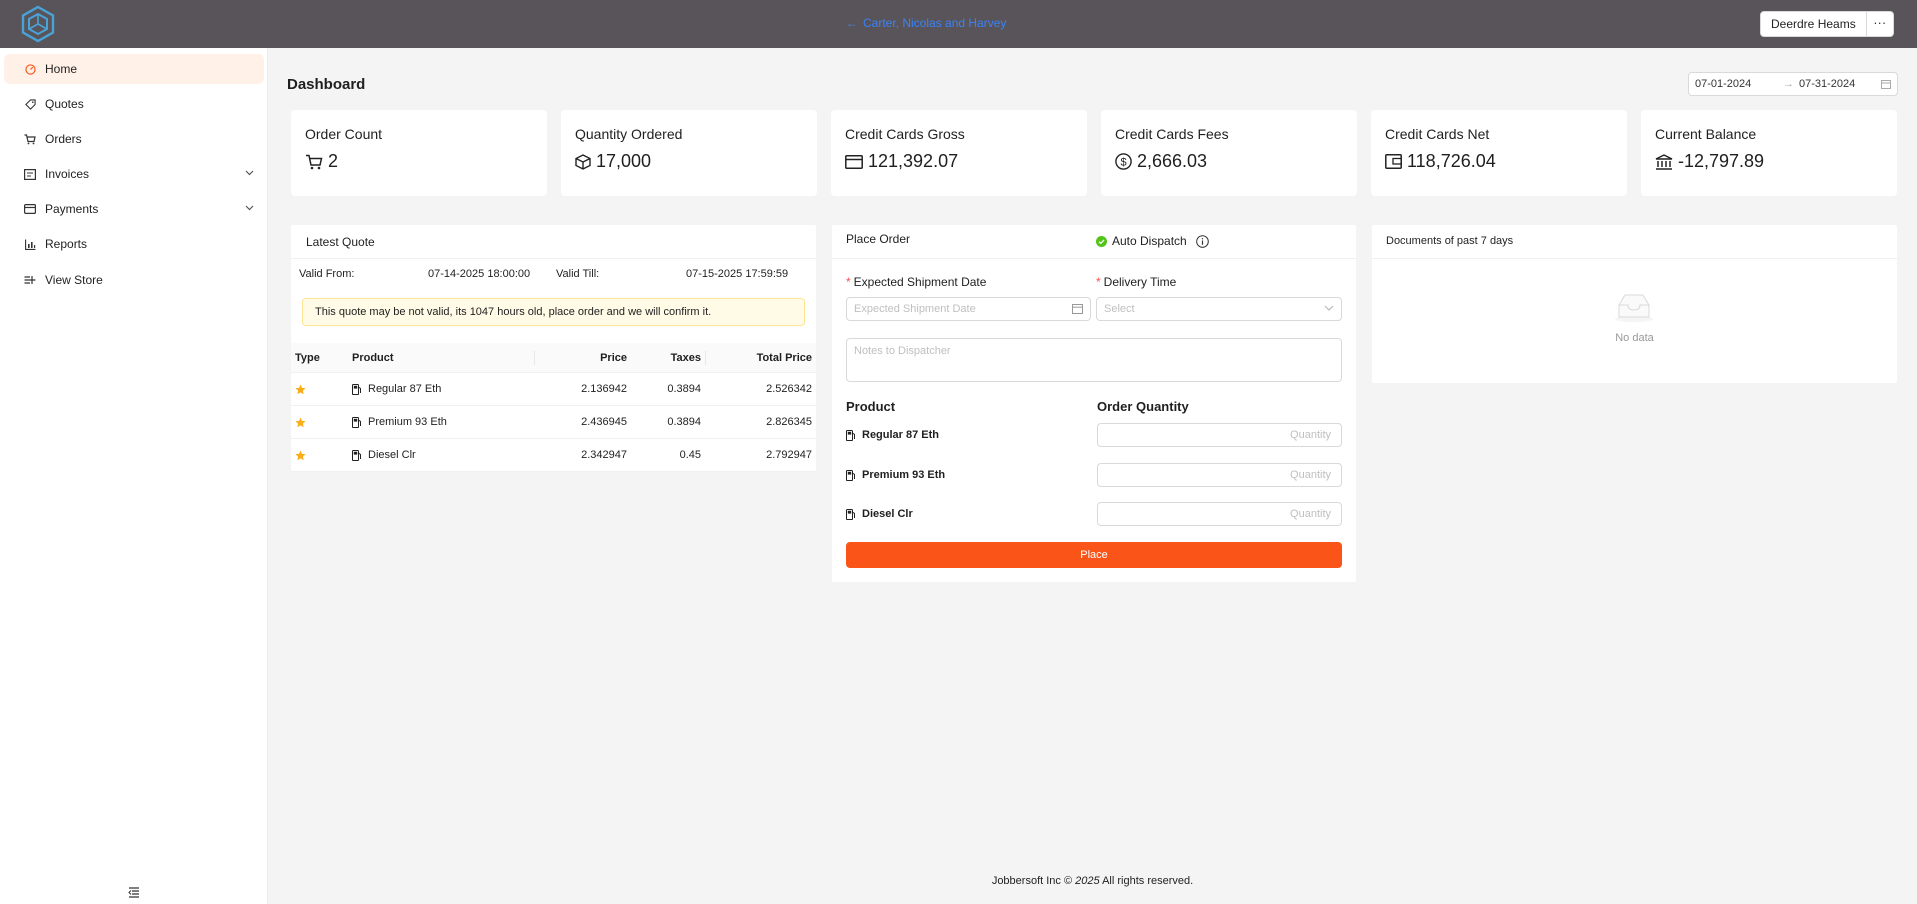  What do you see at coordinates (30, 244) in the screenshot?
I see `bar-chart-icon` at bounding box center [30, 244].